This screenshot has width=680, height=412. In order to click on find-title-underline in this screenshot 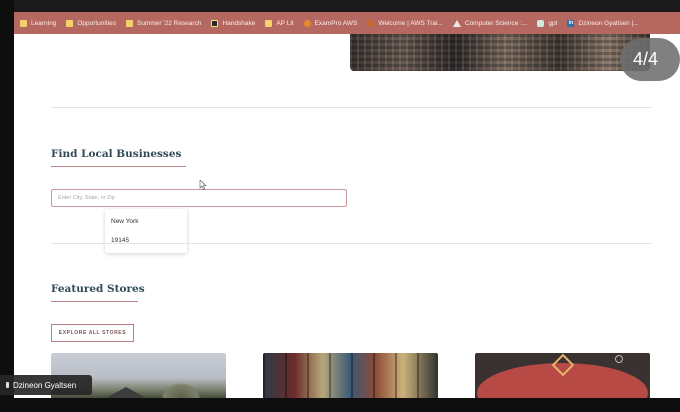, I will do `click(118, 166)`.